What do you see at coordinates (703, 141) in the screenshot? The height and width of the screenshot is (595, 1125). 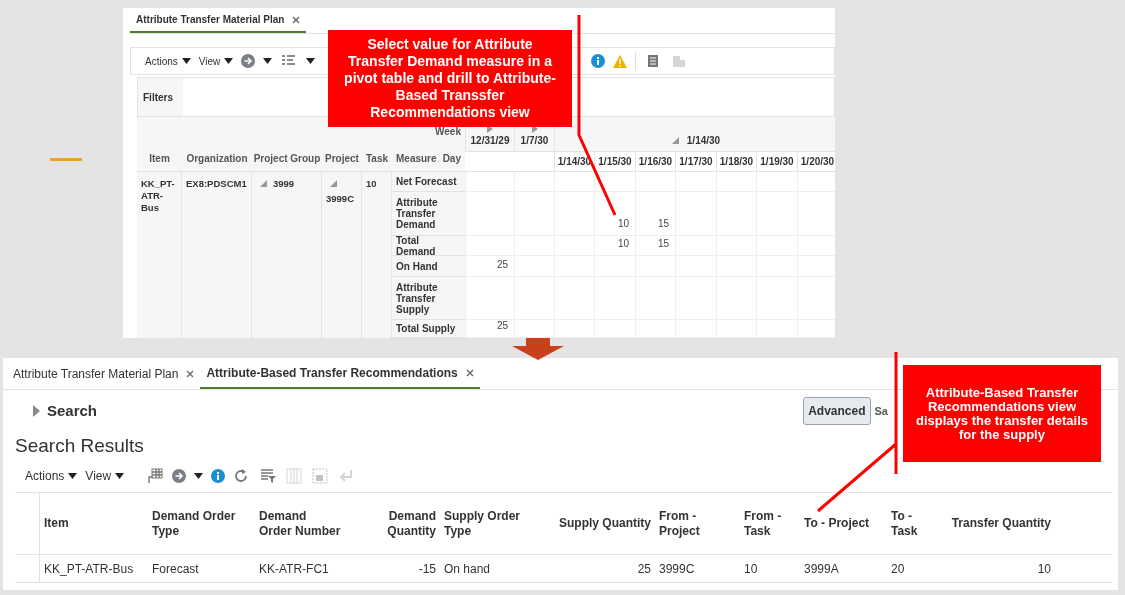 I see `week-header: 1/14/30` at bounding box center [703, 141].